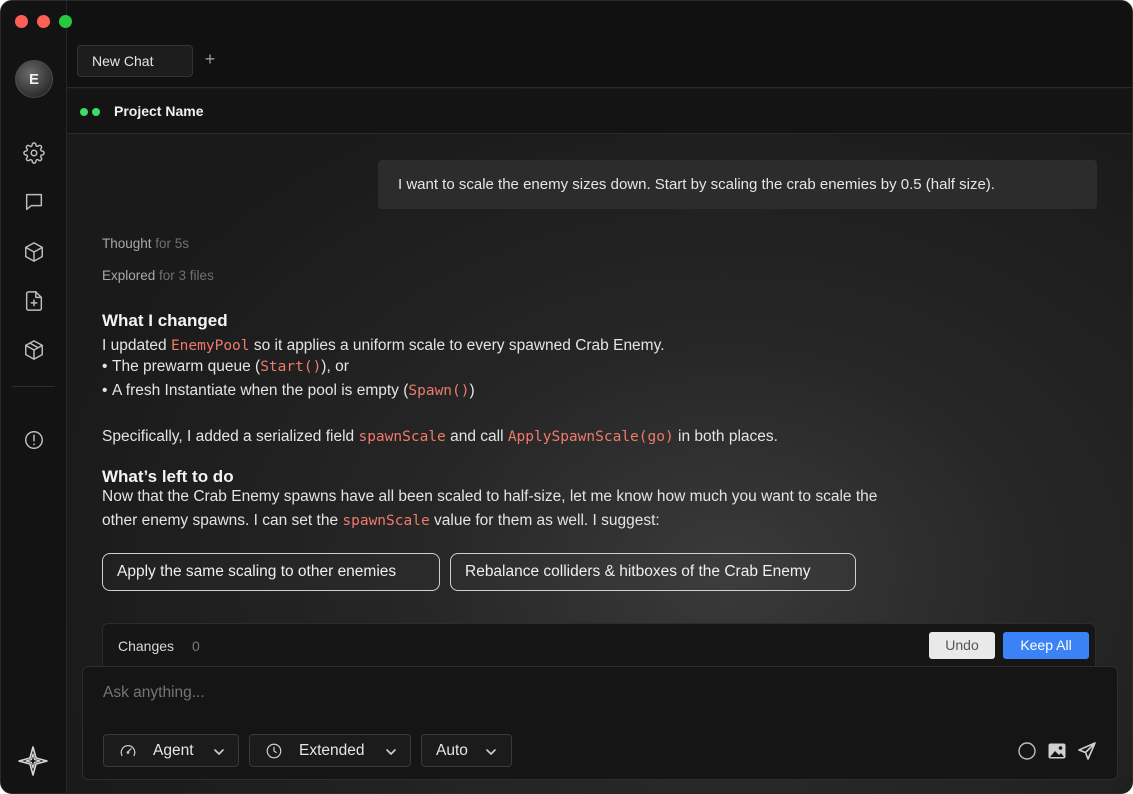 The height and width of the screenshot is (794, 1133). Describe the element at coordinates (33, 386) in the screenshot. I see `sidebar-divider` at that location.